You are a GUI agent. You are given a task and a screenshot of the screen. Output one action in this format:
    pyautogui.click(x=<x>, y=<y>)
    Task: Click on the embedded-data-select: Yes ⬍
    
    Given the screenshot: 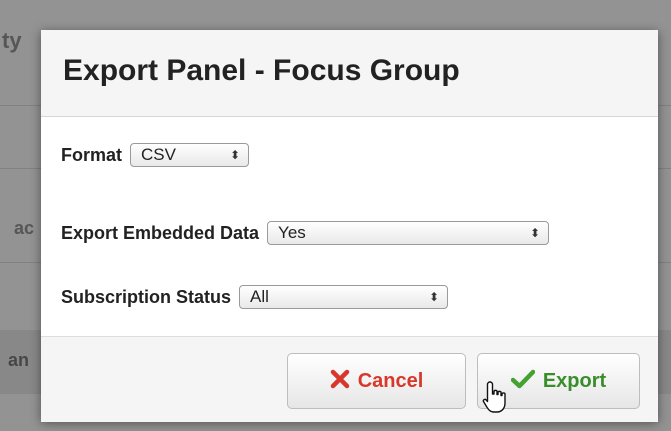 What is the action you would take?
    pyautogui.click(x=408, y=233)
    